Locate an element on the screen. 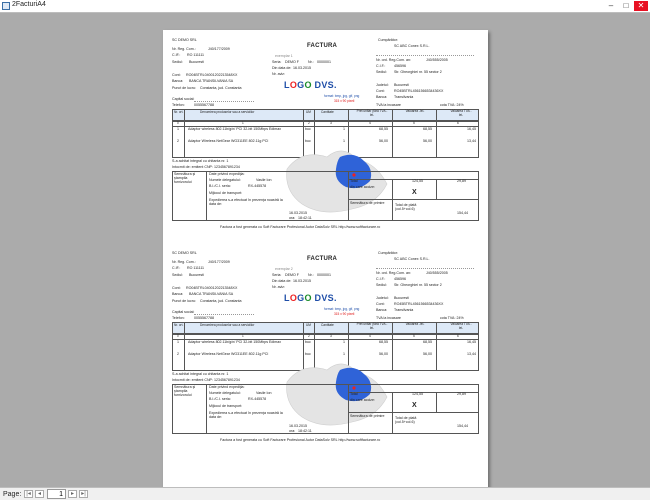 The width and height of the screenshot is (650, 500). mijloc-label: Mijlocul de transport: is located at coordinates (226, 406).